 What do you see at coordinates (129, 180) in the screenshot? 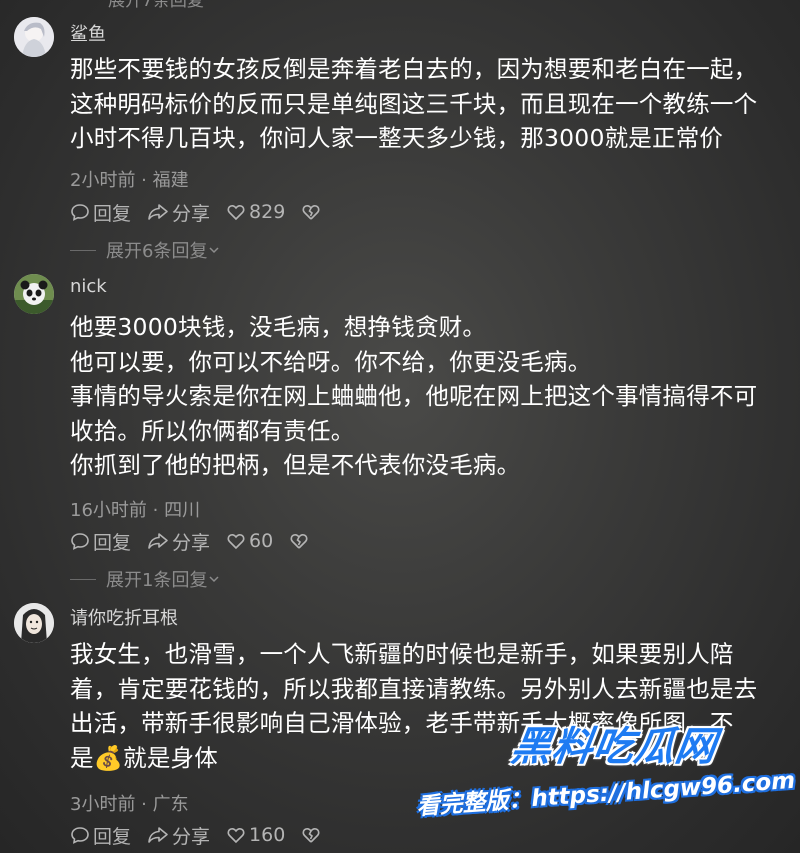
I see `comment-meta: 2小时前 · 福建` at bounding box center [129, 180].